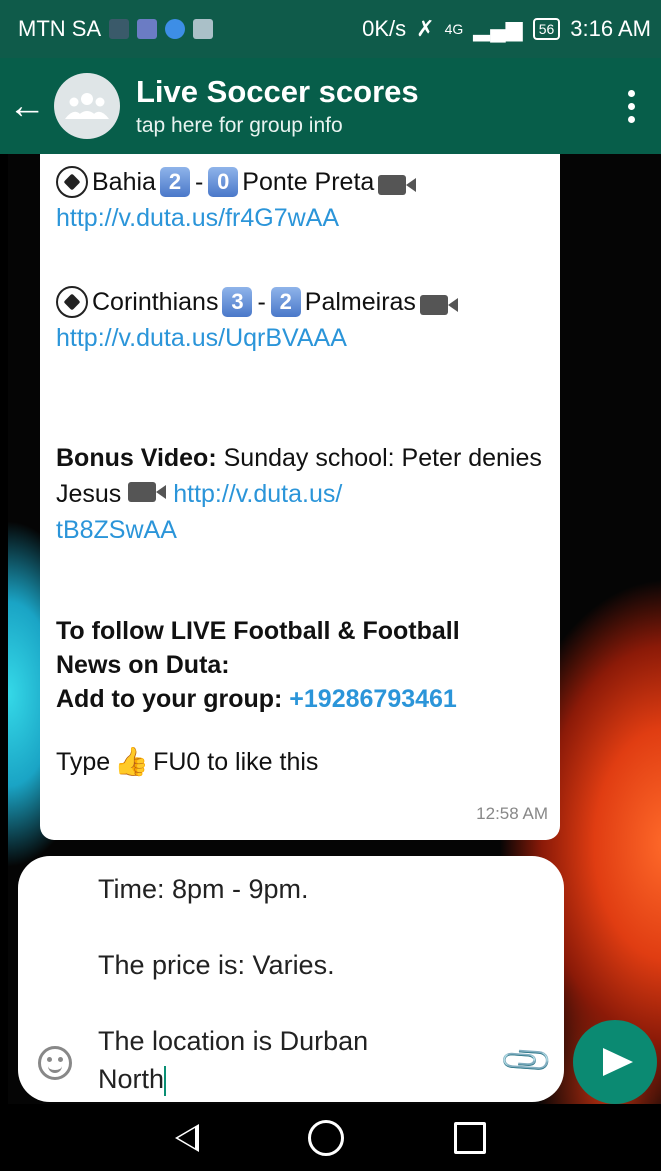 This screenshot has width=661, height=1171. What do you see at coordinates (116, 530) in the screenshot?
I see `bonus-link-cont: tB8ZSwAA` at bounding box center [116, 530].